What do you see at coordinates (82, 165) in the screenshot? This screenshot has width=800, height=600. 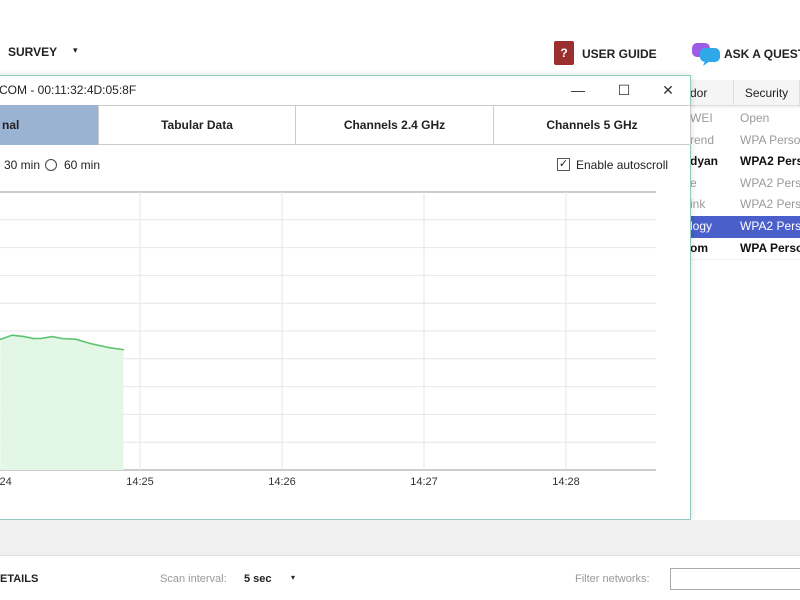 I see `radio-60-min-label: 60 min` at bounding box center [82, 165].